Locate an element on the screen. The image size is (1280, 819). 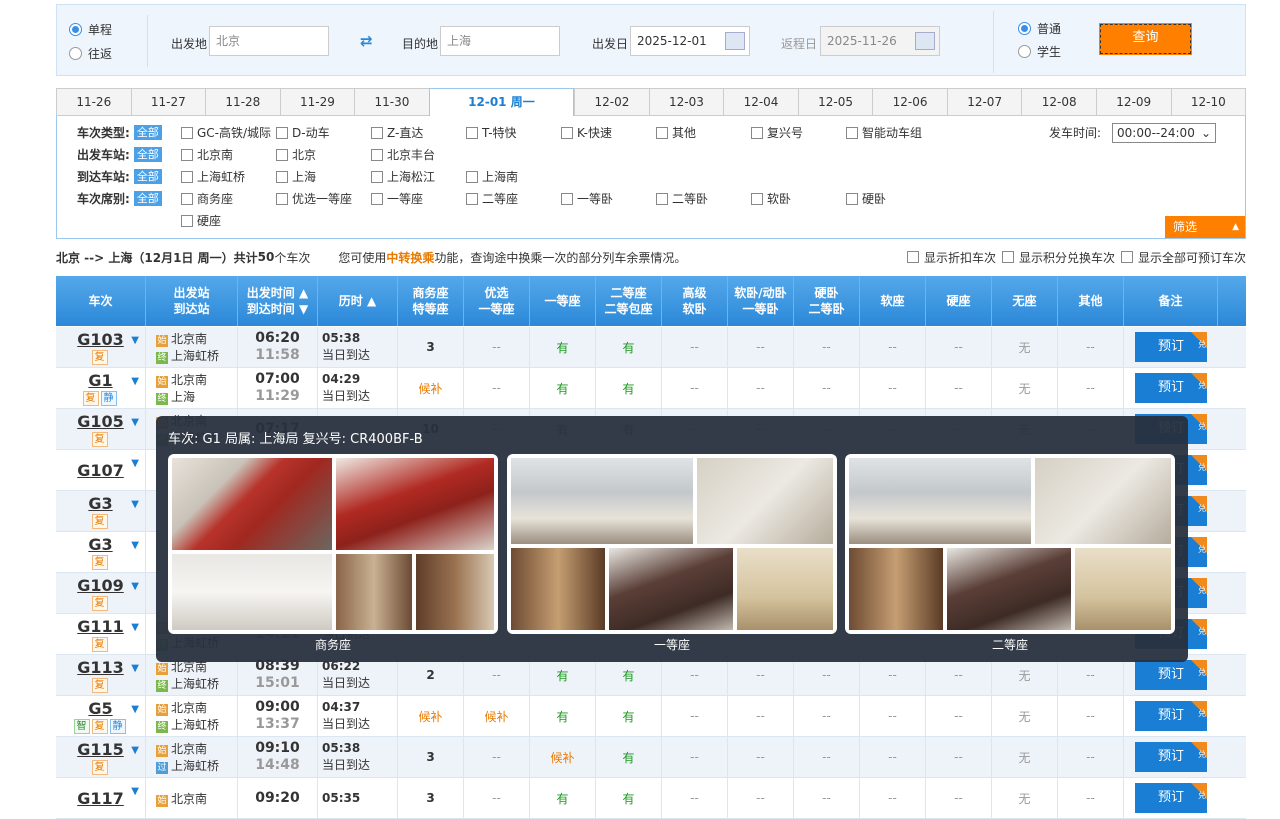
filter-checkbox: 商务座 is located at coordinates (207, 198).